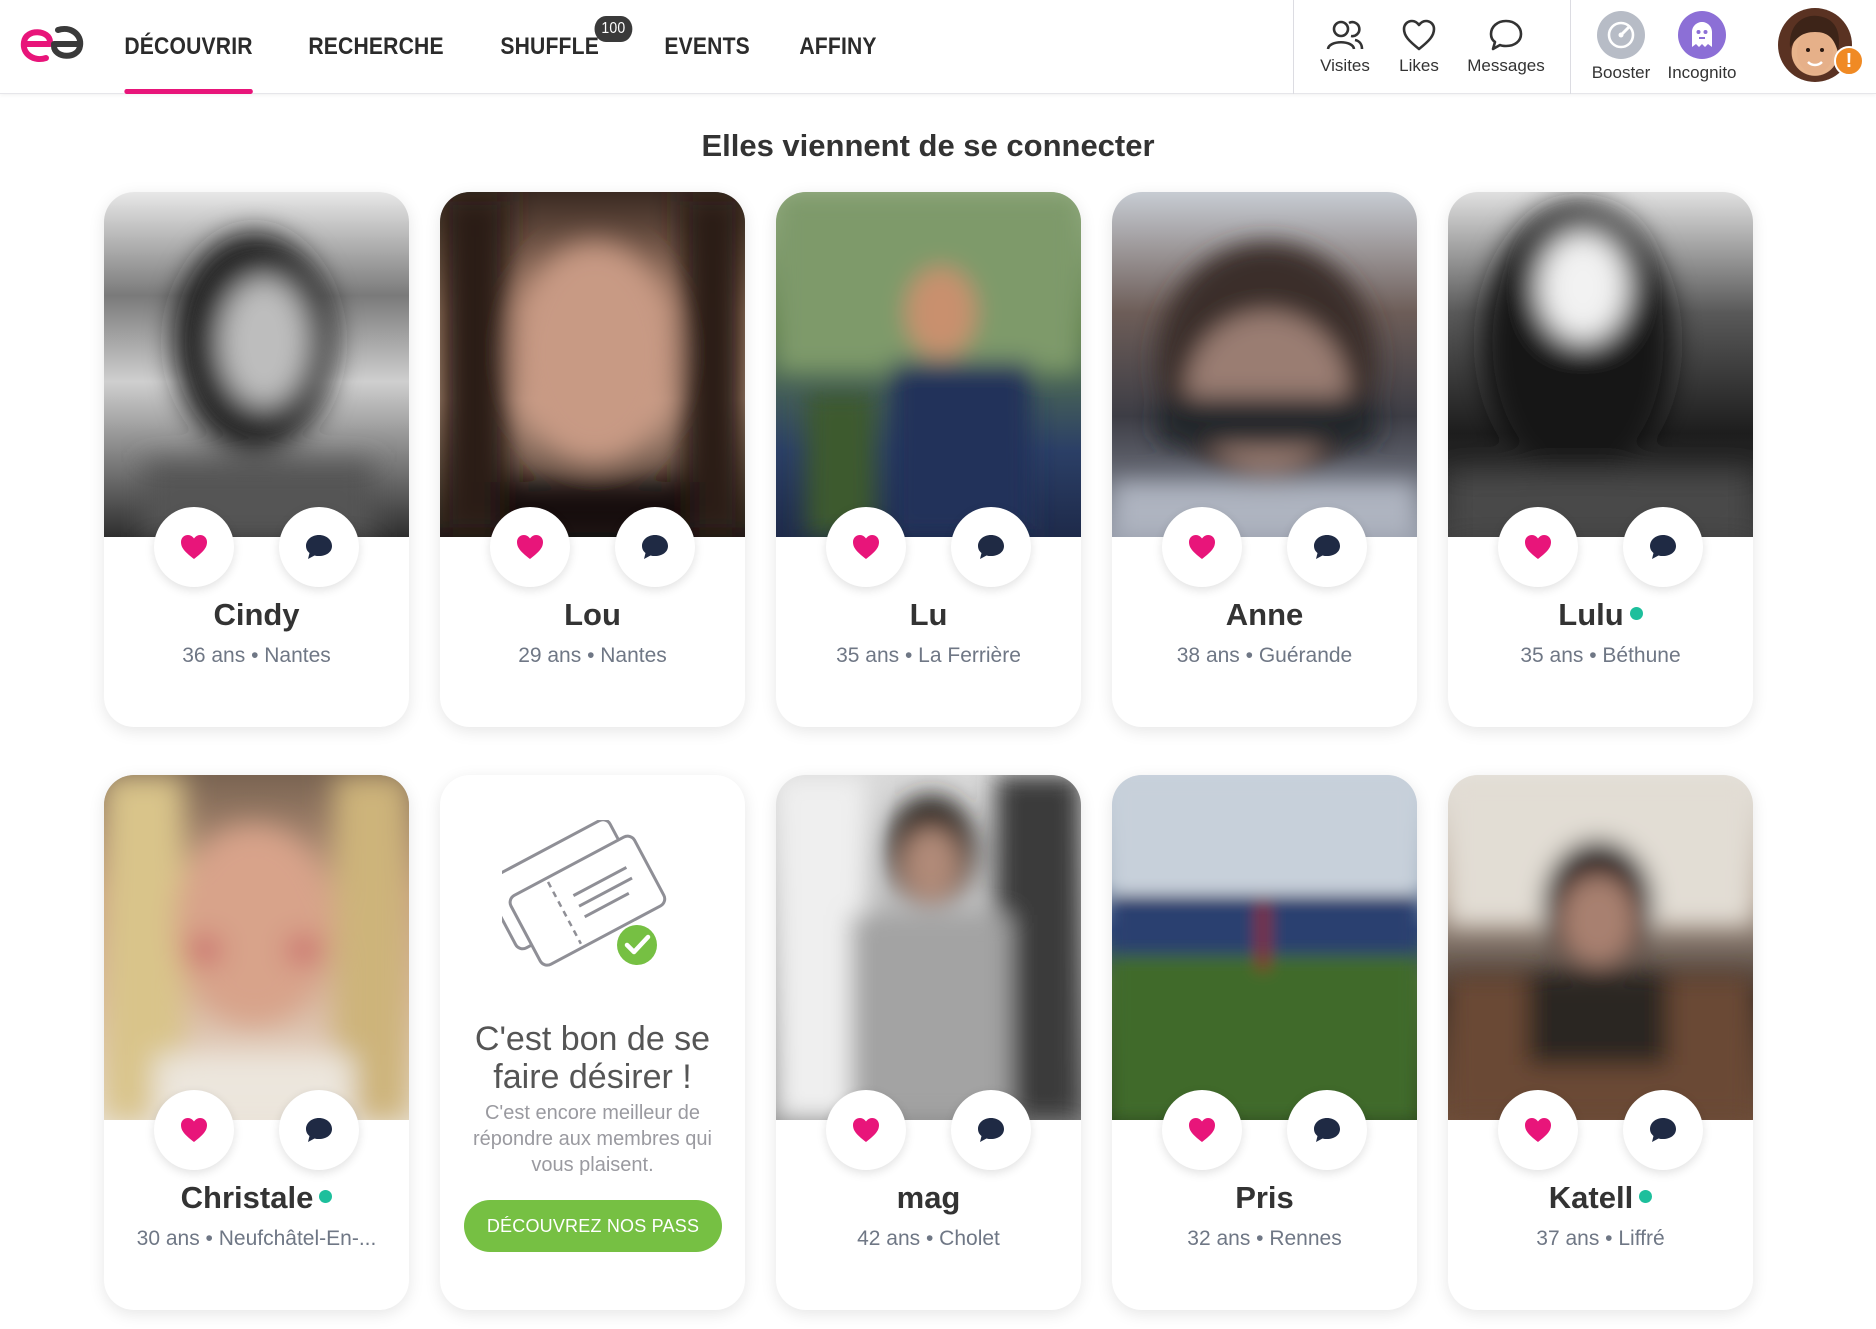 Image resolution: width=1876 pixels, height=1329 pixels. I want to click on ticket-pass-icon, so click(584, 893).